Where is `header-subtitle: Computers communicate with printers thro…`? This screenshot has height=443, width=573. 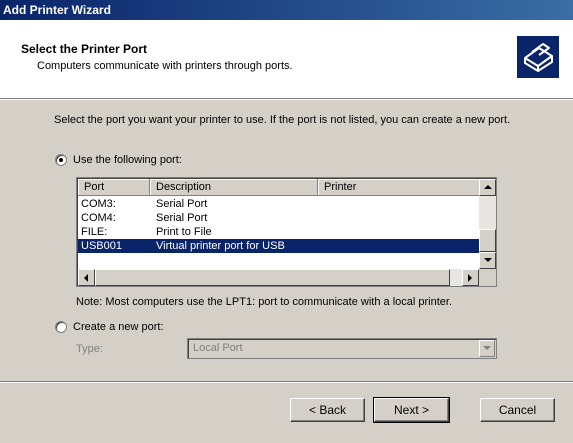 header-subtitle: Computers communicate with printers thro… is located at coordinates (165, 66).